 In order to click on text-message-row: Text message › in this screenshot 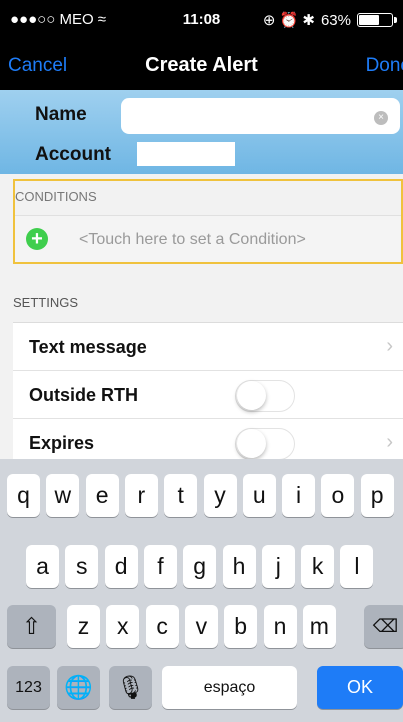, I will do `click(208, 347)`.